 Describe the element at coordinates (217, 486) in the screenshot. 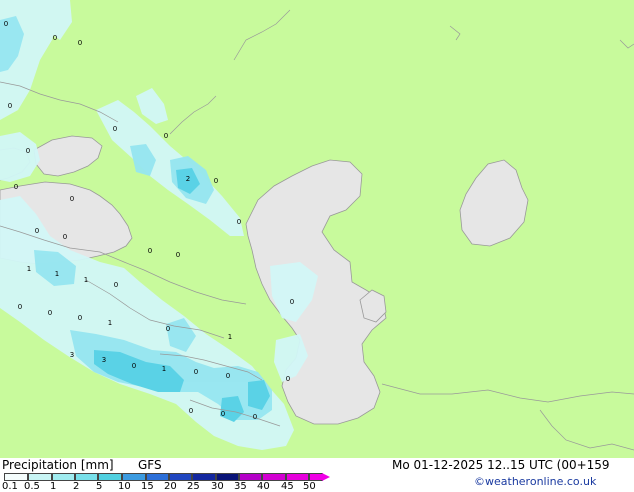

I see `legend-label: 30` at that location.